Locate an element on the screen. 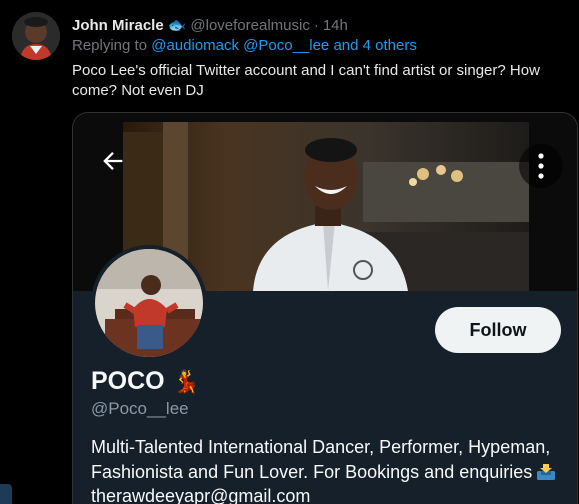 This screenshot has width=579, height=504. author-avatar is located at coordinates (36, 36).